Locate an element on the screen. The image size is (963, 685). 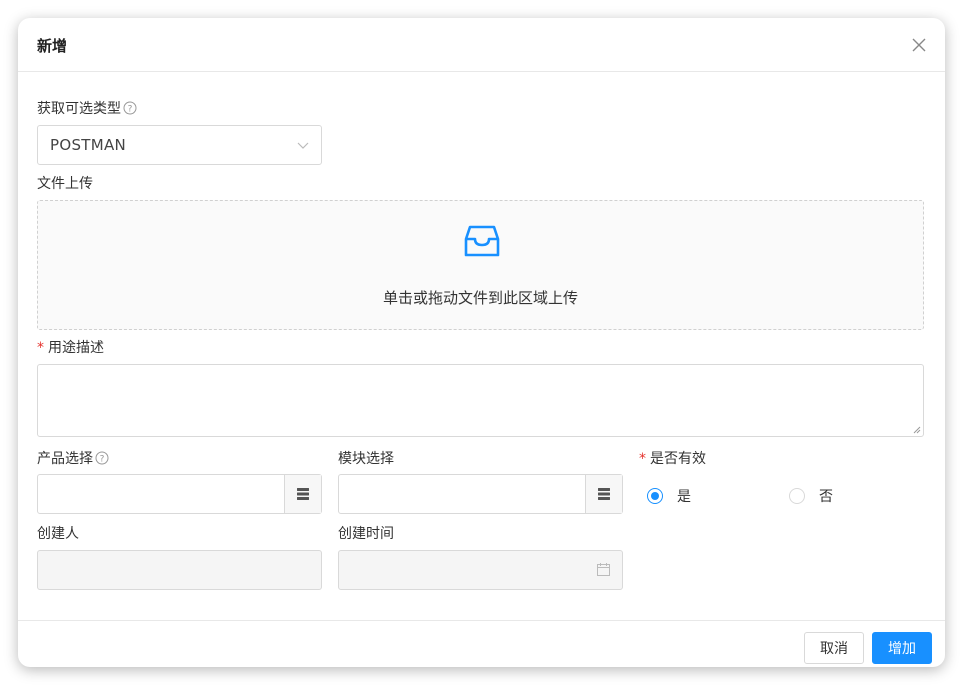
chevron-down-icon is located at coordinates (303, 145).